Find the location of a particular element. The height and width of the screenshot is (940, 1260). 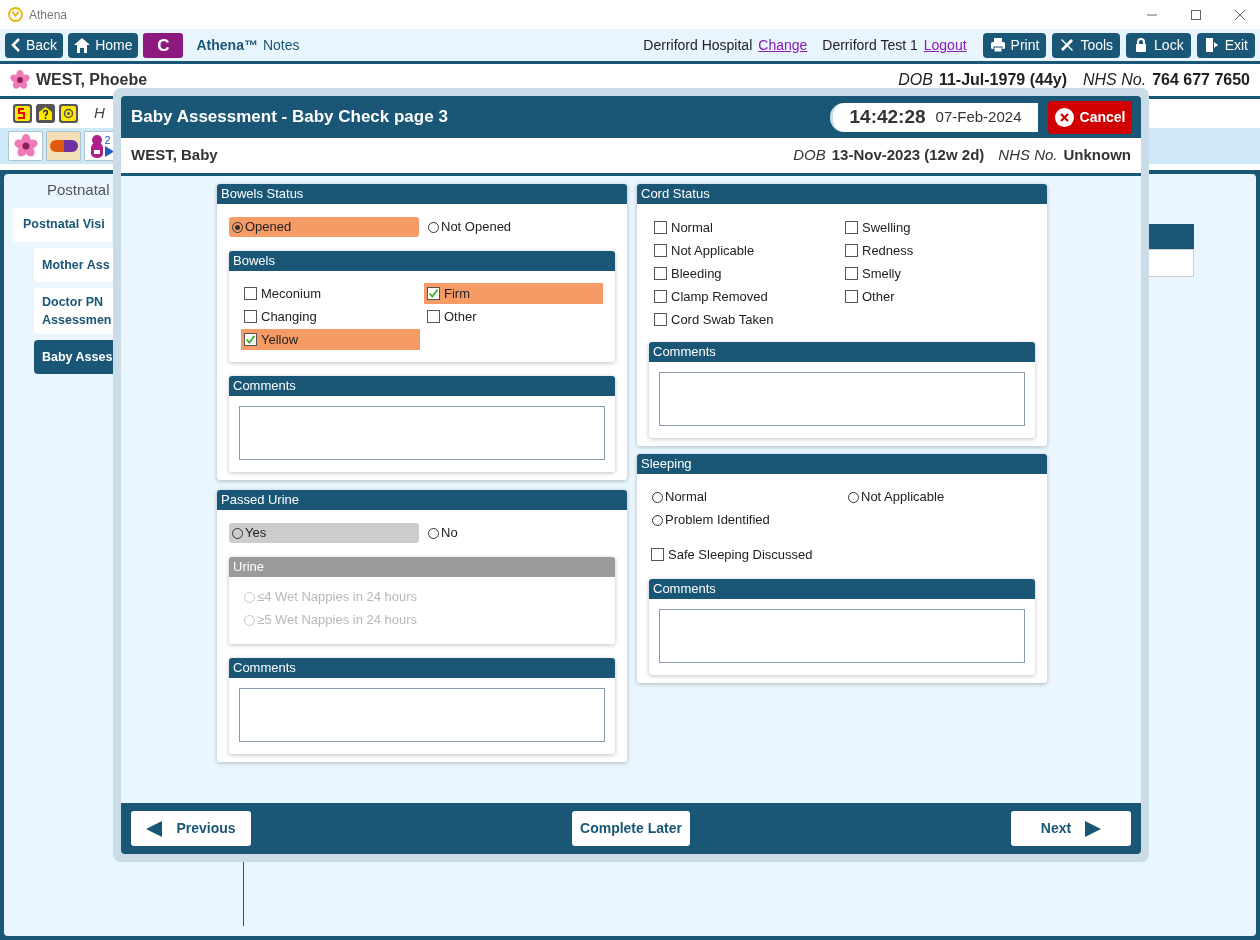

nav-button: Back is located at coordinates (34, 45).